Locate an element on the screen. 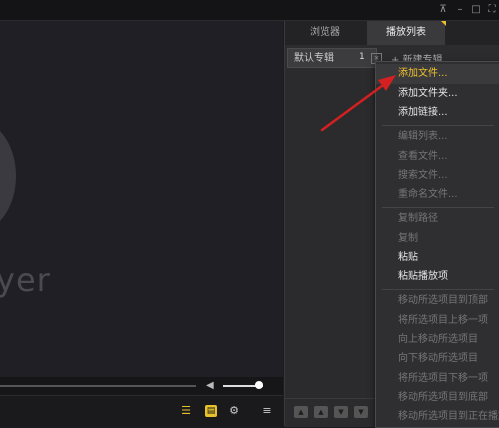  panel-tabs: 浏览器 播放列表 is located at coordinates (392, 33).